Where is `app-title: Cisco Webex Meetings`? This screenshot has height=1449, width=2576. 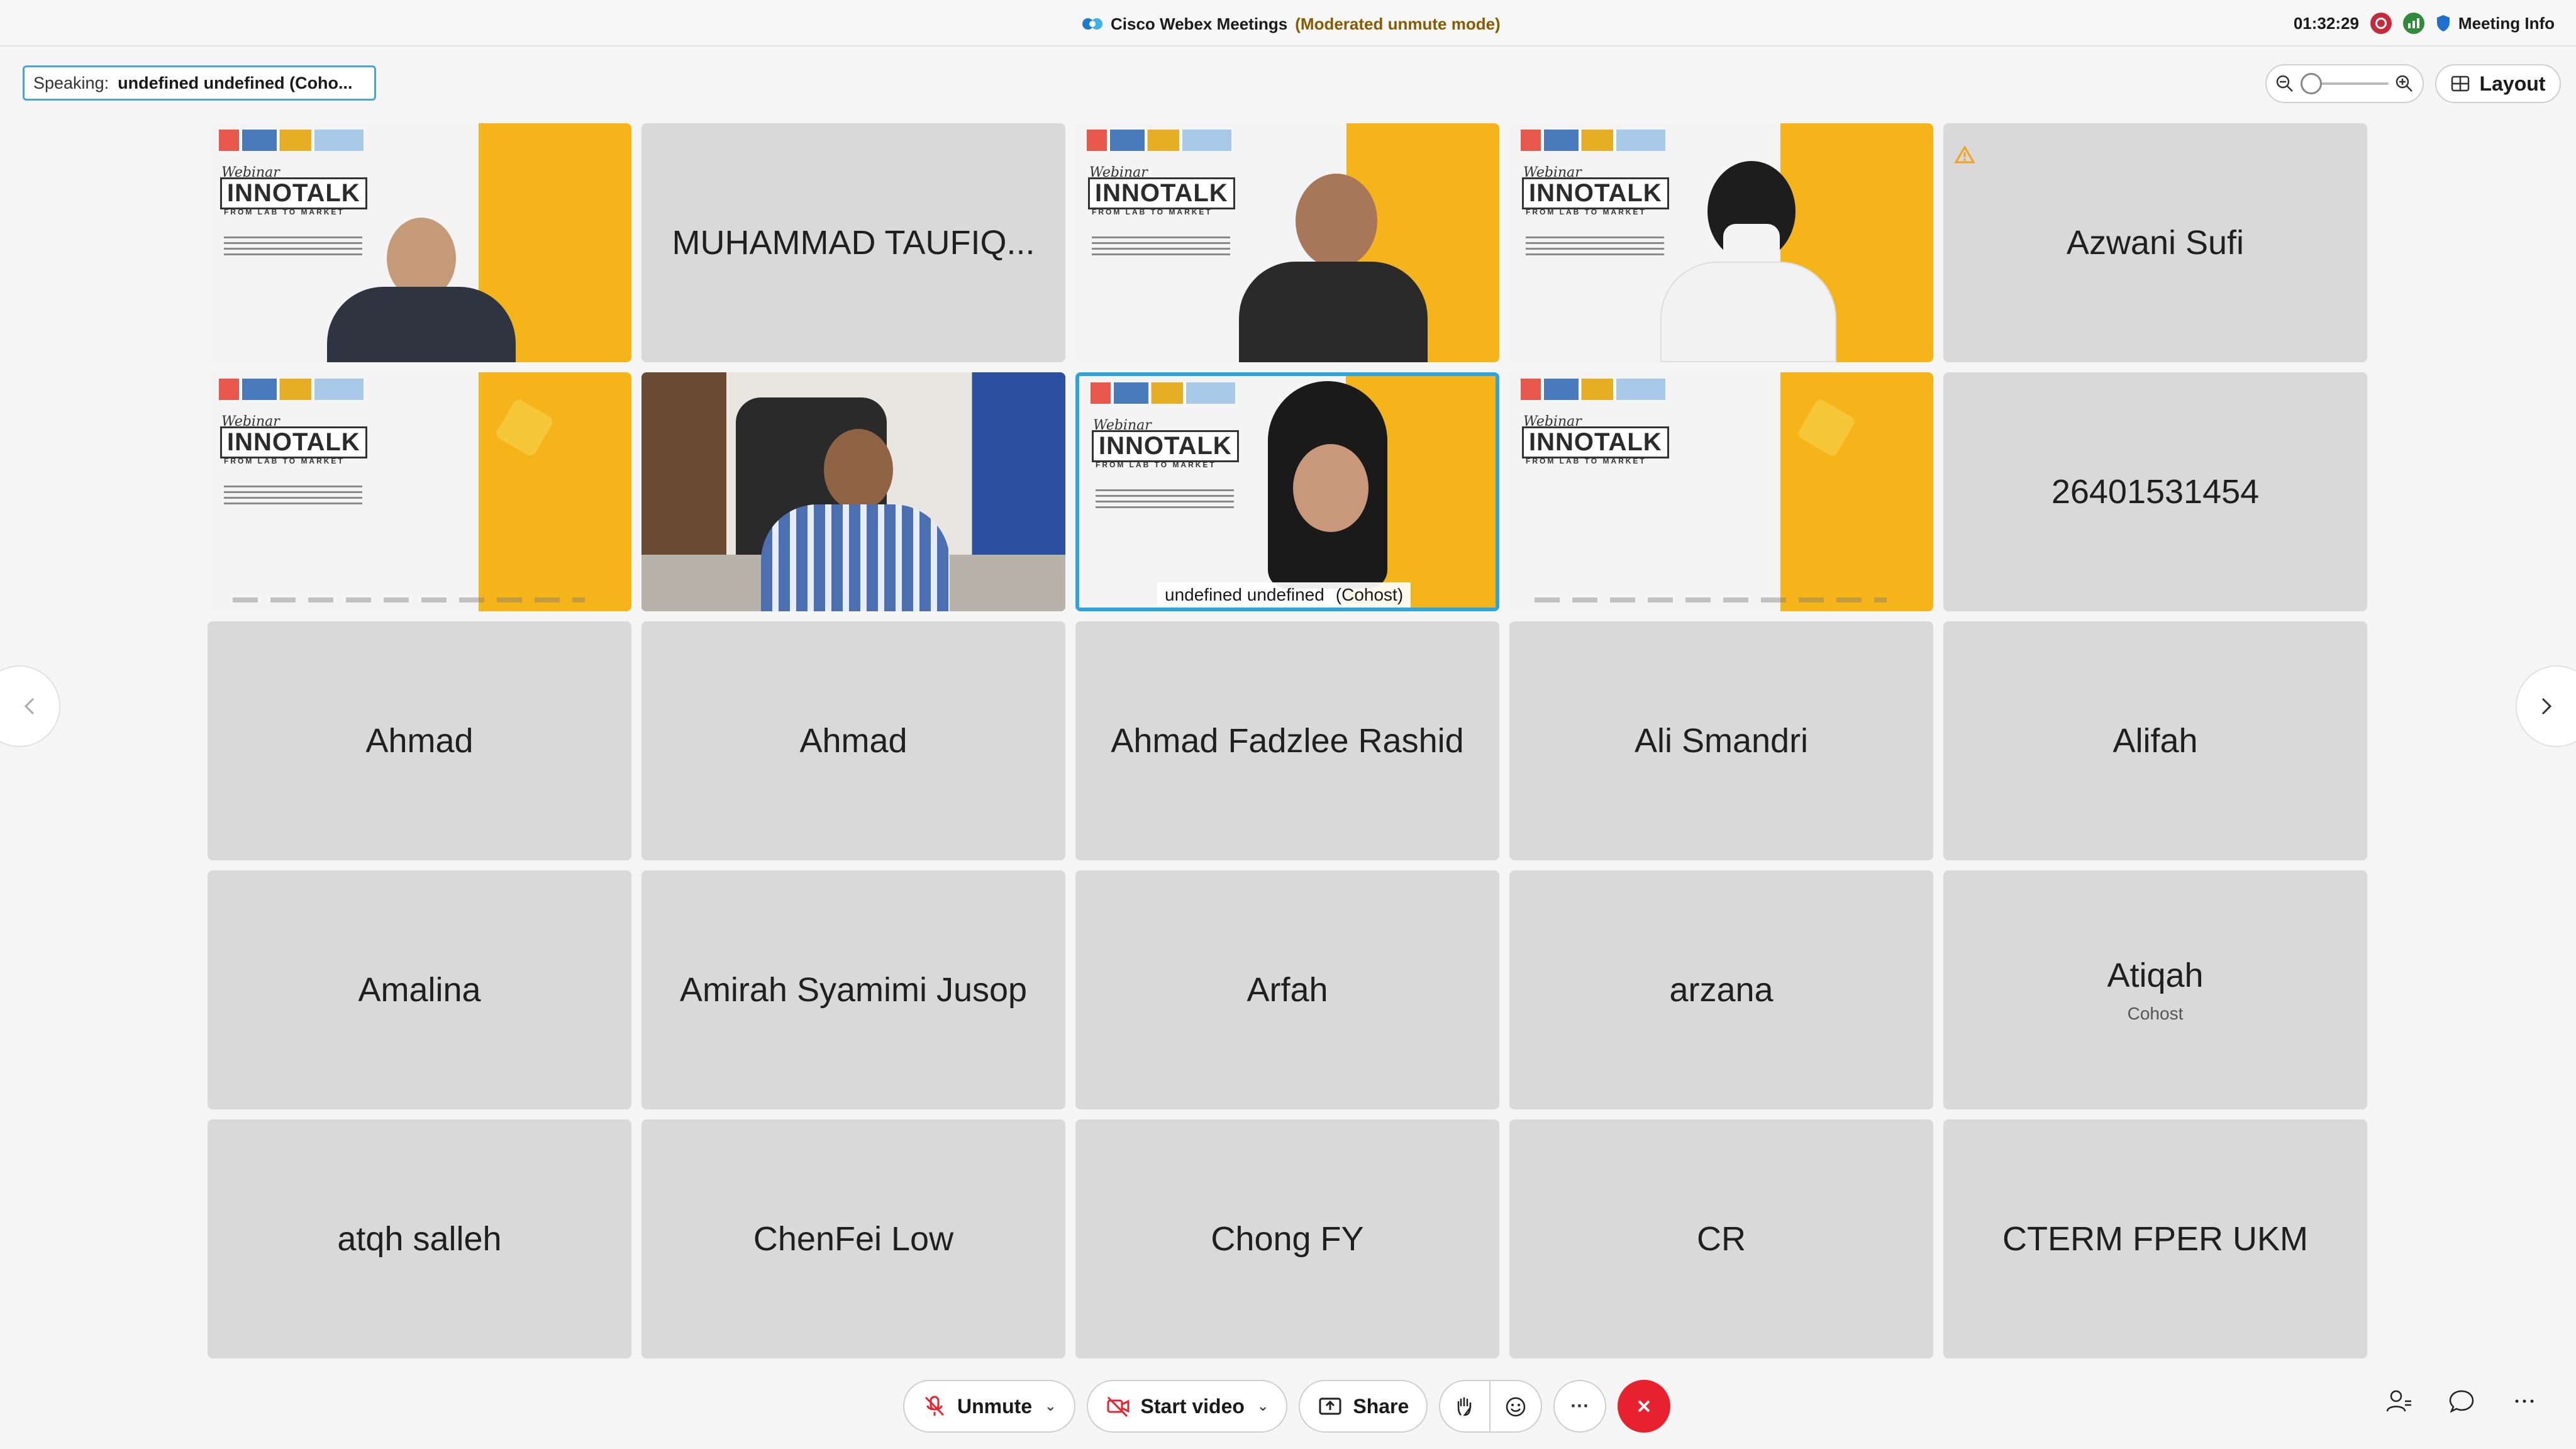
app-title: Cisco Webex Meetings is located at coordinates (1199, 23).